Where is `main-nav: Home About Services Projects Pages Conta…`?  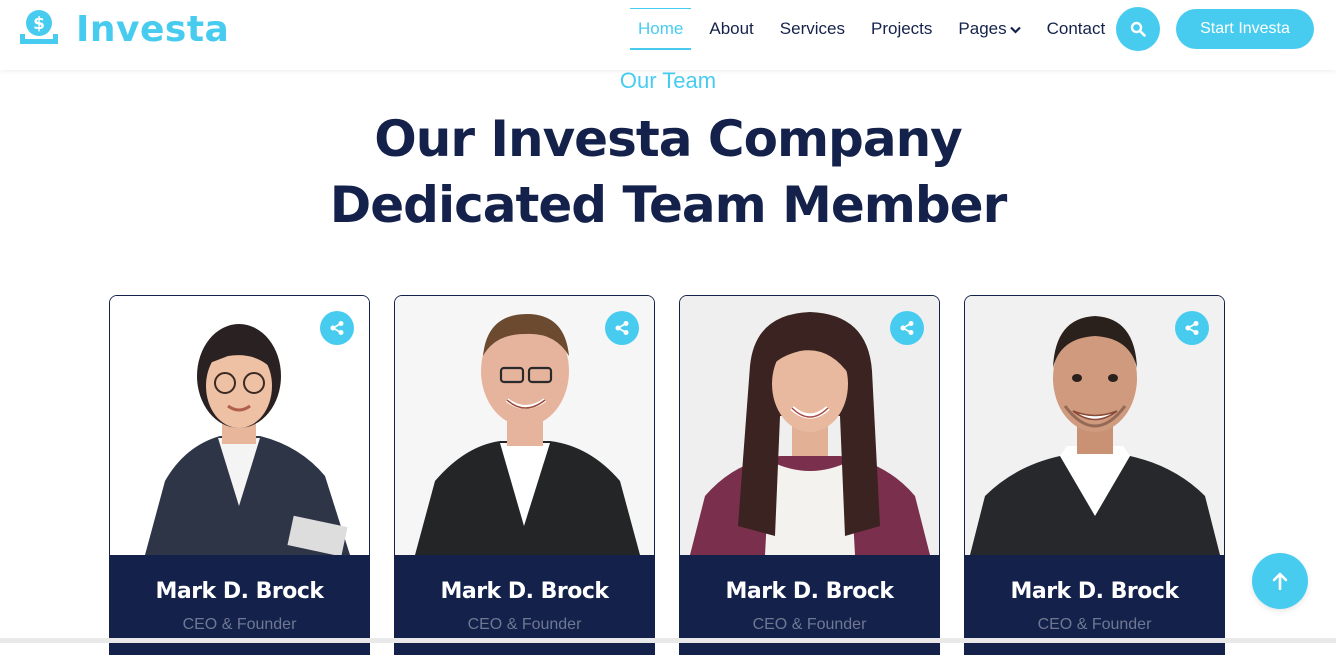
main-nav: Home About Services Projects Pages Conta… is located at coordinates (874, 29).